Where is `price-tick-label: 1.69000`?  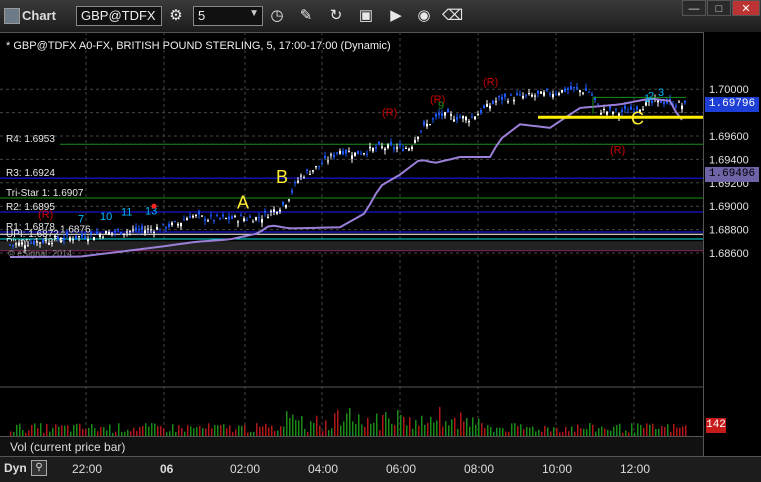
price-tick-label: 1.69000 is located at coordinates (729, 207).